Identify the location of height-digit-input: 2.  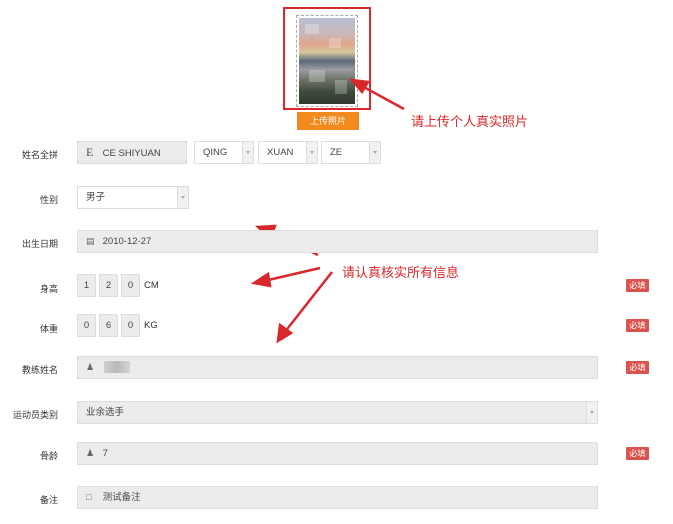
(108, 285).